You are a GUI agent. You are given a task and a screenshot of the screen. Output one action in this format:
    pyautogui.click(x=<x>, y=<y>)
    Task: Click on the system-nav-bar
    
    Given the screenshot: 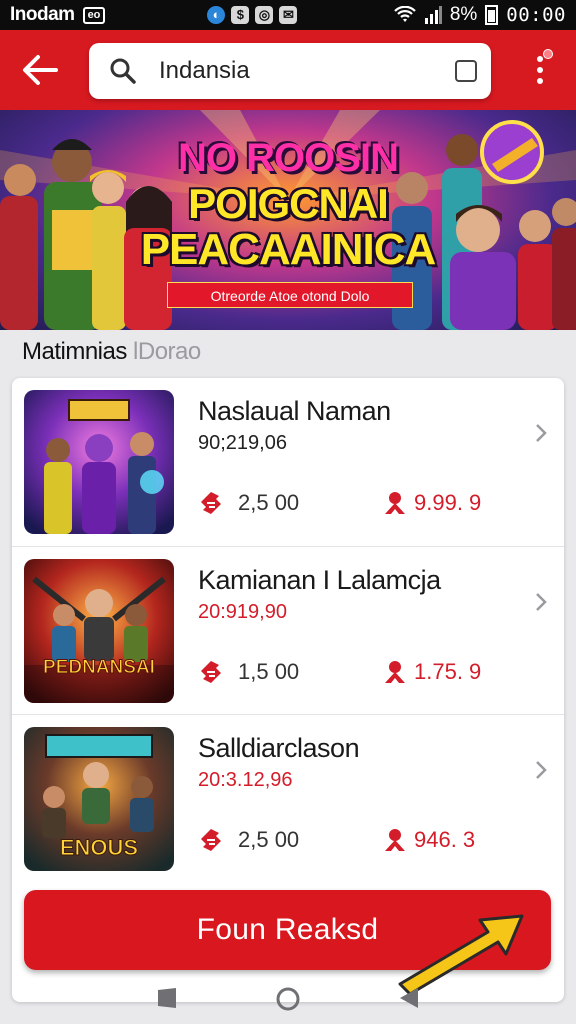 What is the action you would take?
    pyautogui.click(x=288, y=998)
    